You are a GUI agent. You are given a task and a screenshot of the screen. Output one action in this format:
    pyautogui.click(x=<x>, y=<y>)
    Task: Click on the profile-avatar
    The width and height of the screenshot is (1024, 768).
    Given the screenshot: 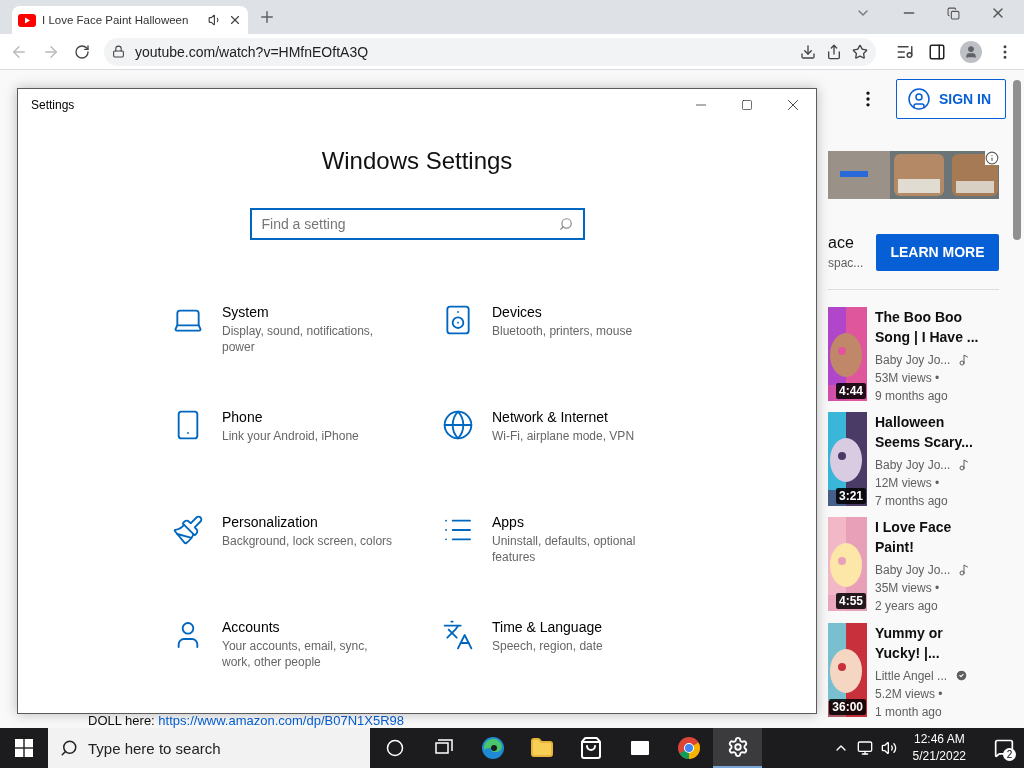 What is the action you would take?
    pyautogui.click(x=971, y=51)
    